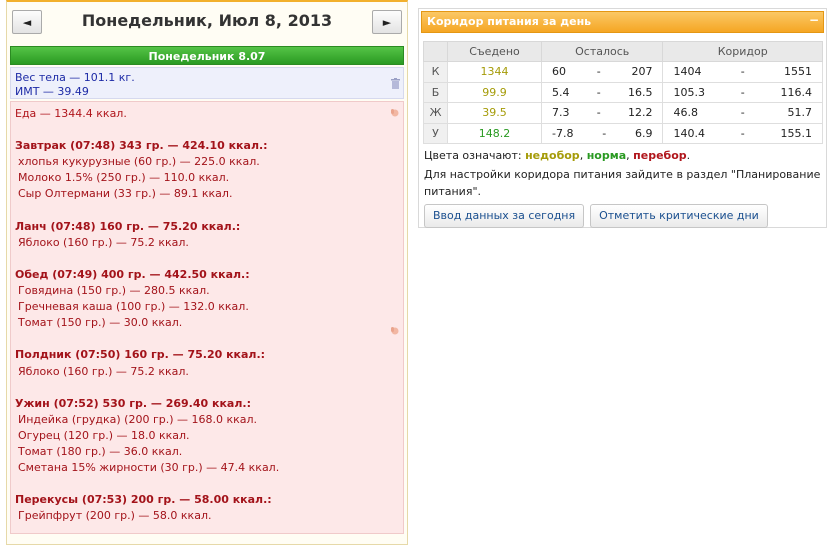  Describe the element at coordinates (435, 113) in the screenshot. I see `nutrient-letter: Ж` at that location.